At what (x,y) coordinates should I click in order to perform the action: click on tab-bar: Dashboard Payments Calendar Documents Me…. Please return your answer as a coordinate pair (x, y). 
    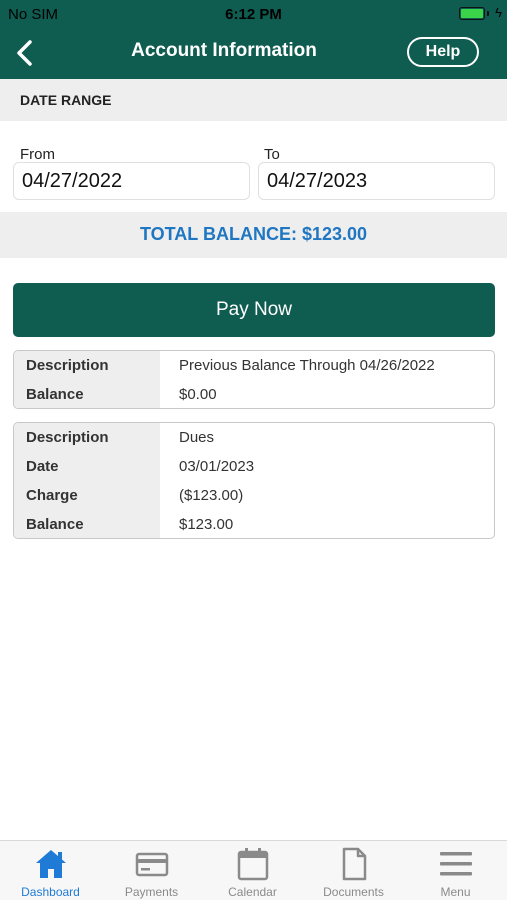
    Looking at the image, I should click on (253, 870).